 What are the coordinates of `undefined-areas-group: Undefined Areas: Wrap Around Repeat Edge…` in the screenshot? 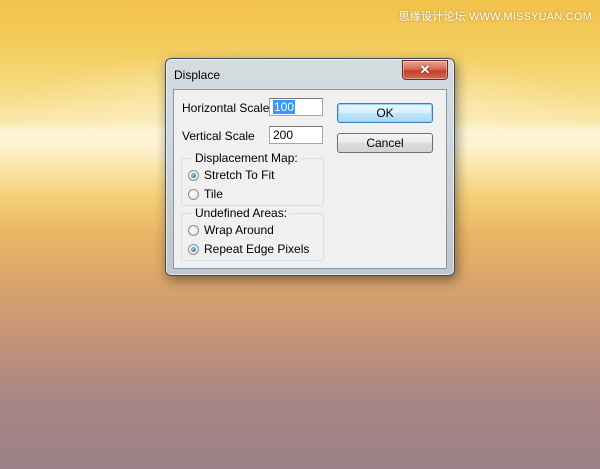 It's located at (252, 233).